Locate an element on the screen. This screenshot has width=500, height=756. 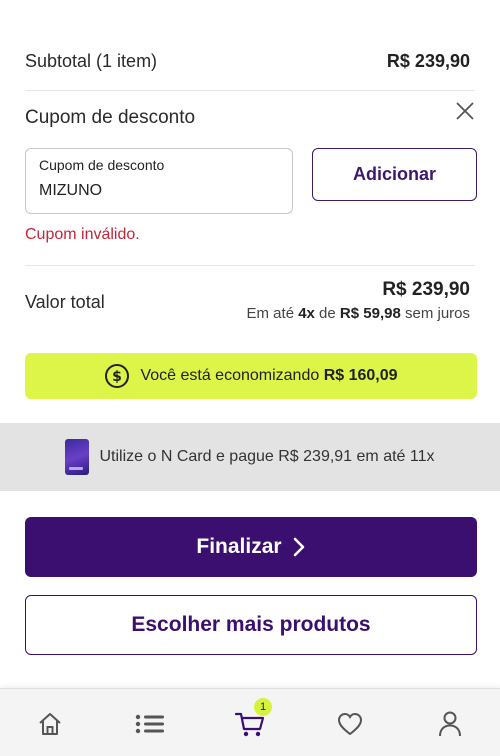
subtotal-label: Subtotal (1 item) is located at coordinates (91, 60).